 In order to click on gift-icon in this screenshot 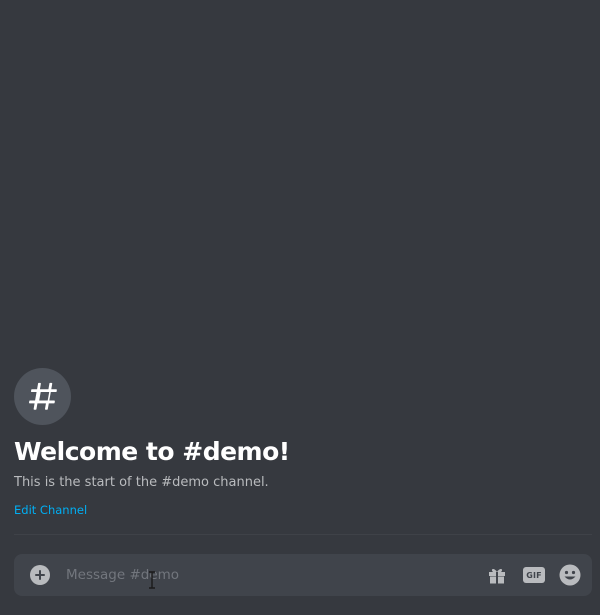, I will do `click(497, 576)`.